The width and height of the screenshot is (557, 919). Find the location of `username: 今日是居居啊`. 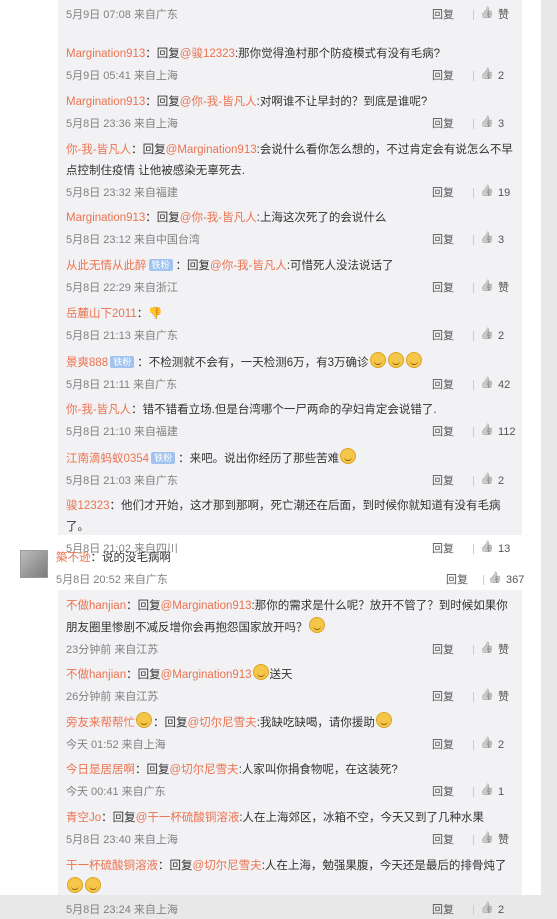

username: 今日是居居啊 is located at coordinates (100, 770).